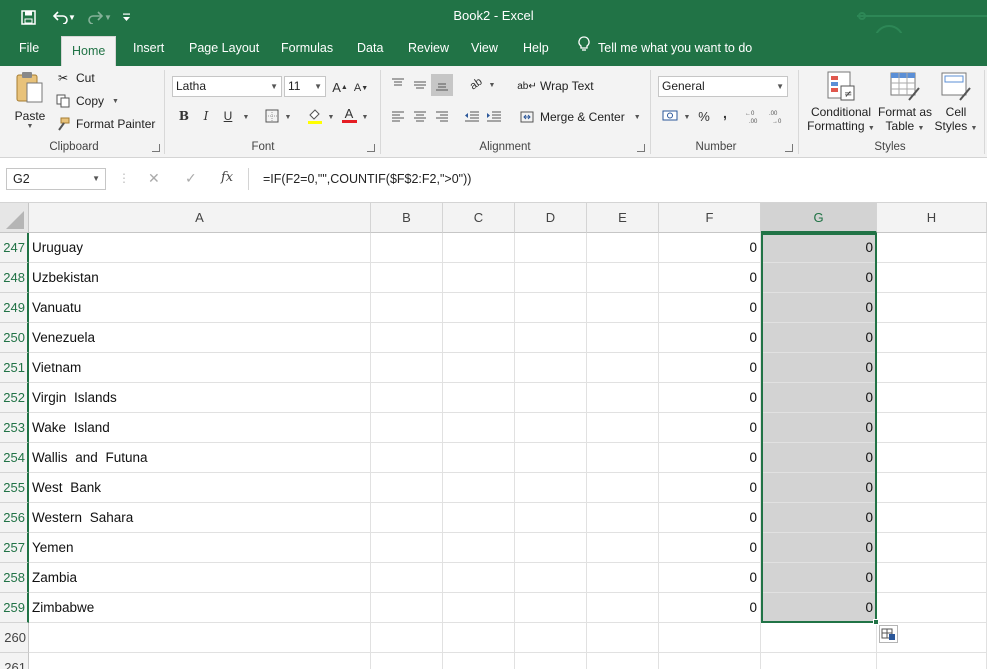  Describe the element at coordinates (723, 86) in the screenshot. I see `number-format-dropdown: General ▼` at that location.